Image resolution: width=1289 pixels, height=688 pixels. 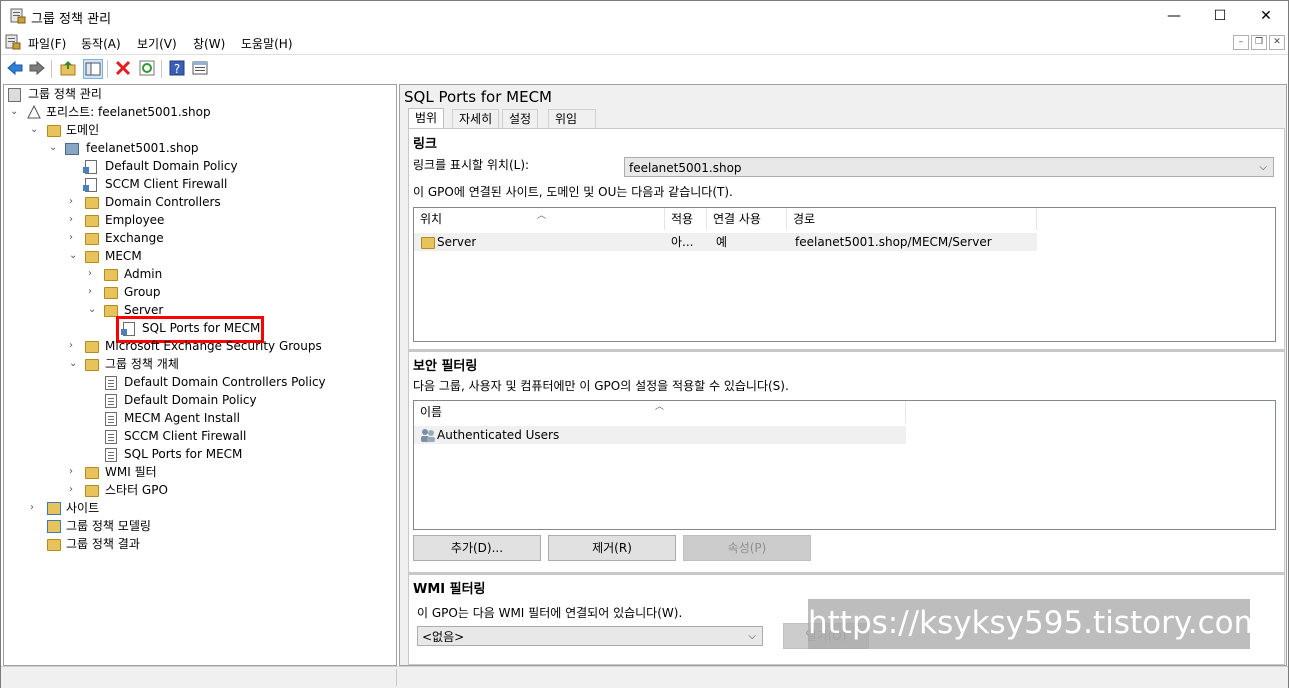 I want to click on tree-label: 그룹 정책 모델링, so click(x=108, y=526).